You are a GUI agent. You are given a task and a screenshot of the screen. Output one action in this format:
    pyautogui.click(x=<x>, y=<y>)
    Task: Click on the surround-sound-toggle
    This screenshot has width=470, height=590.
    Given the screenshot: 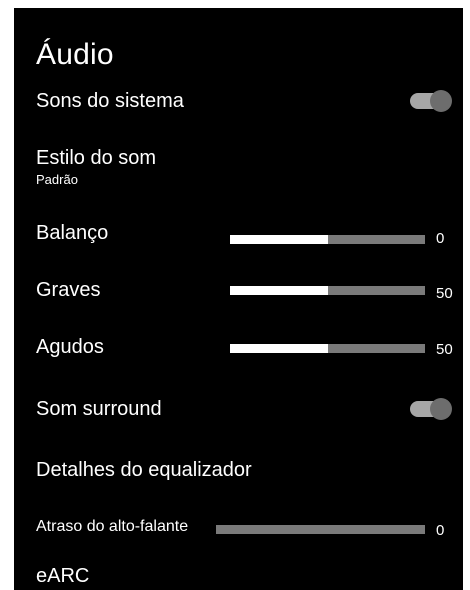 What is the action you would take?
    pyautogui.click(x=431, y=409)
    